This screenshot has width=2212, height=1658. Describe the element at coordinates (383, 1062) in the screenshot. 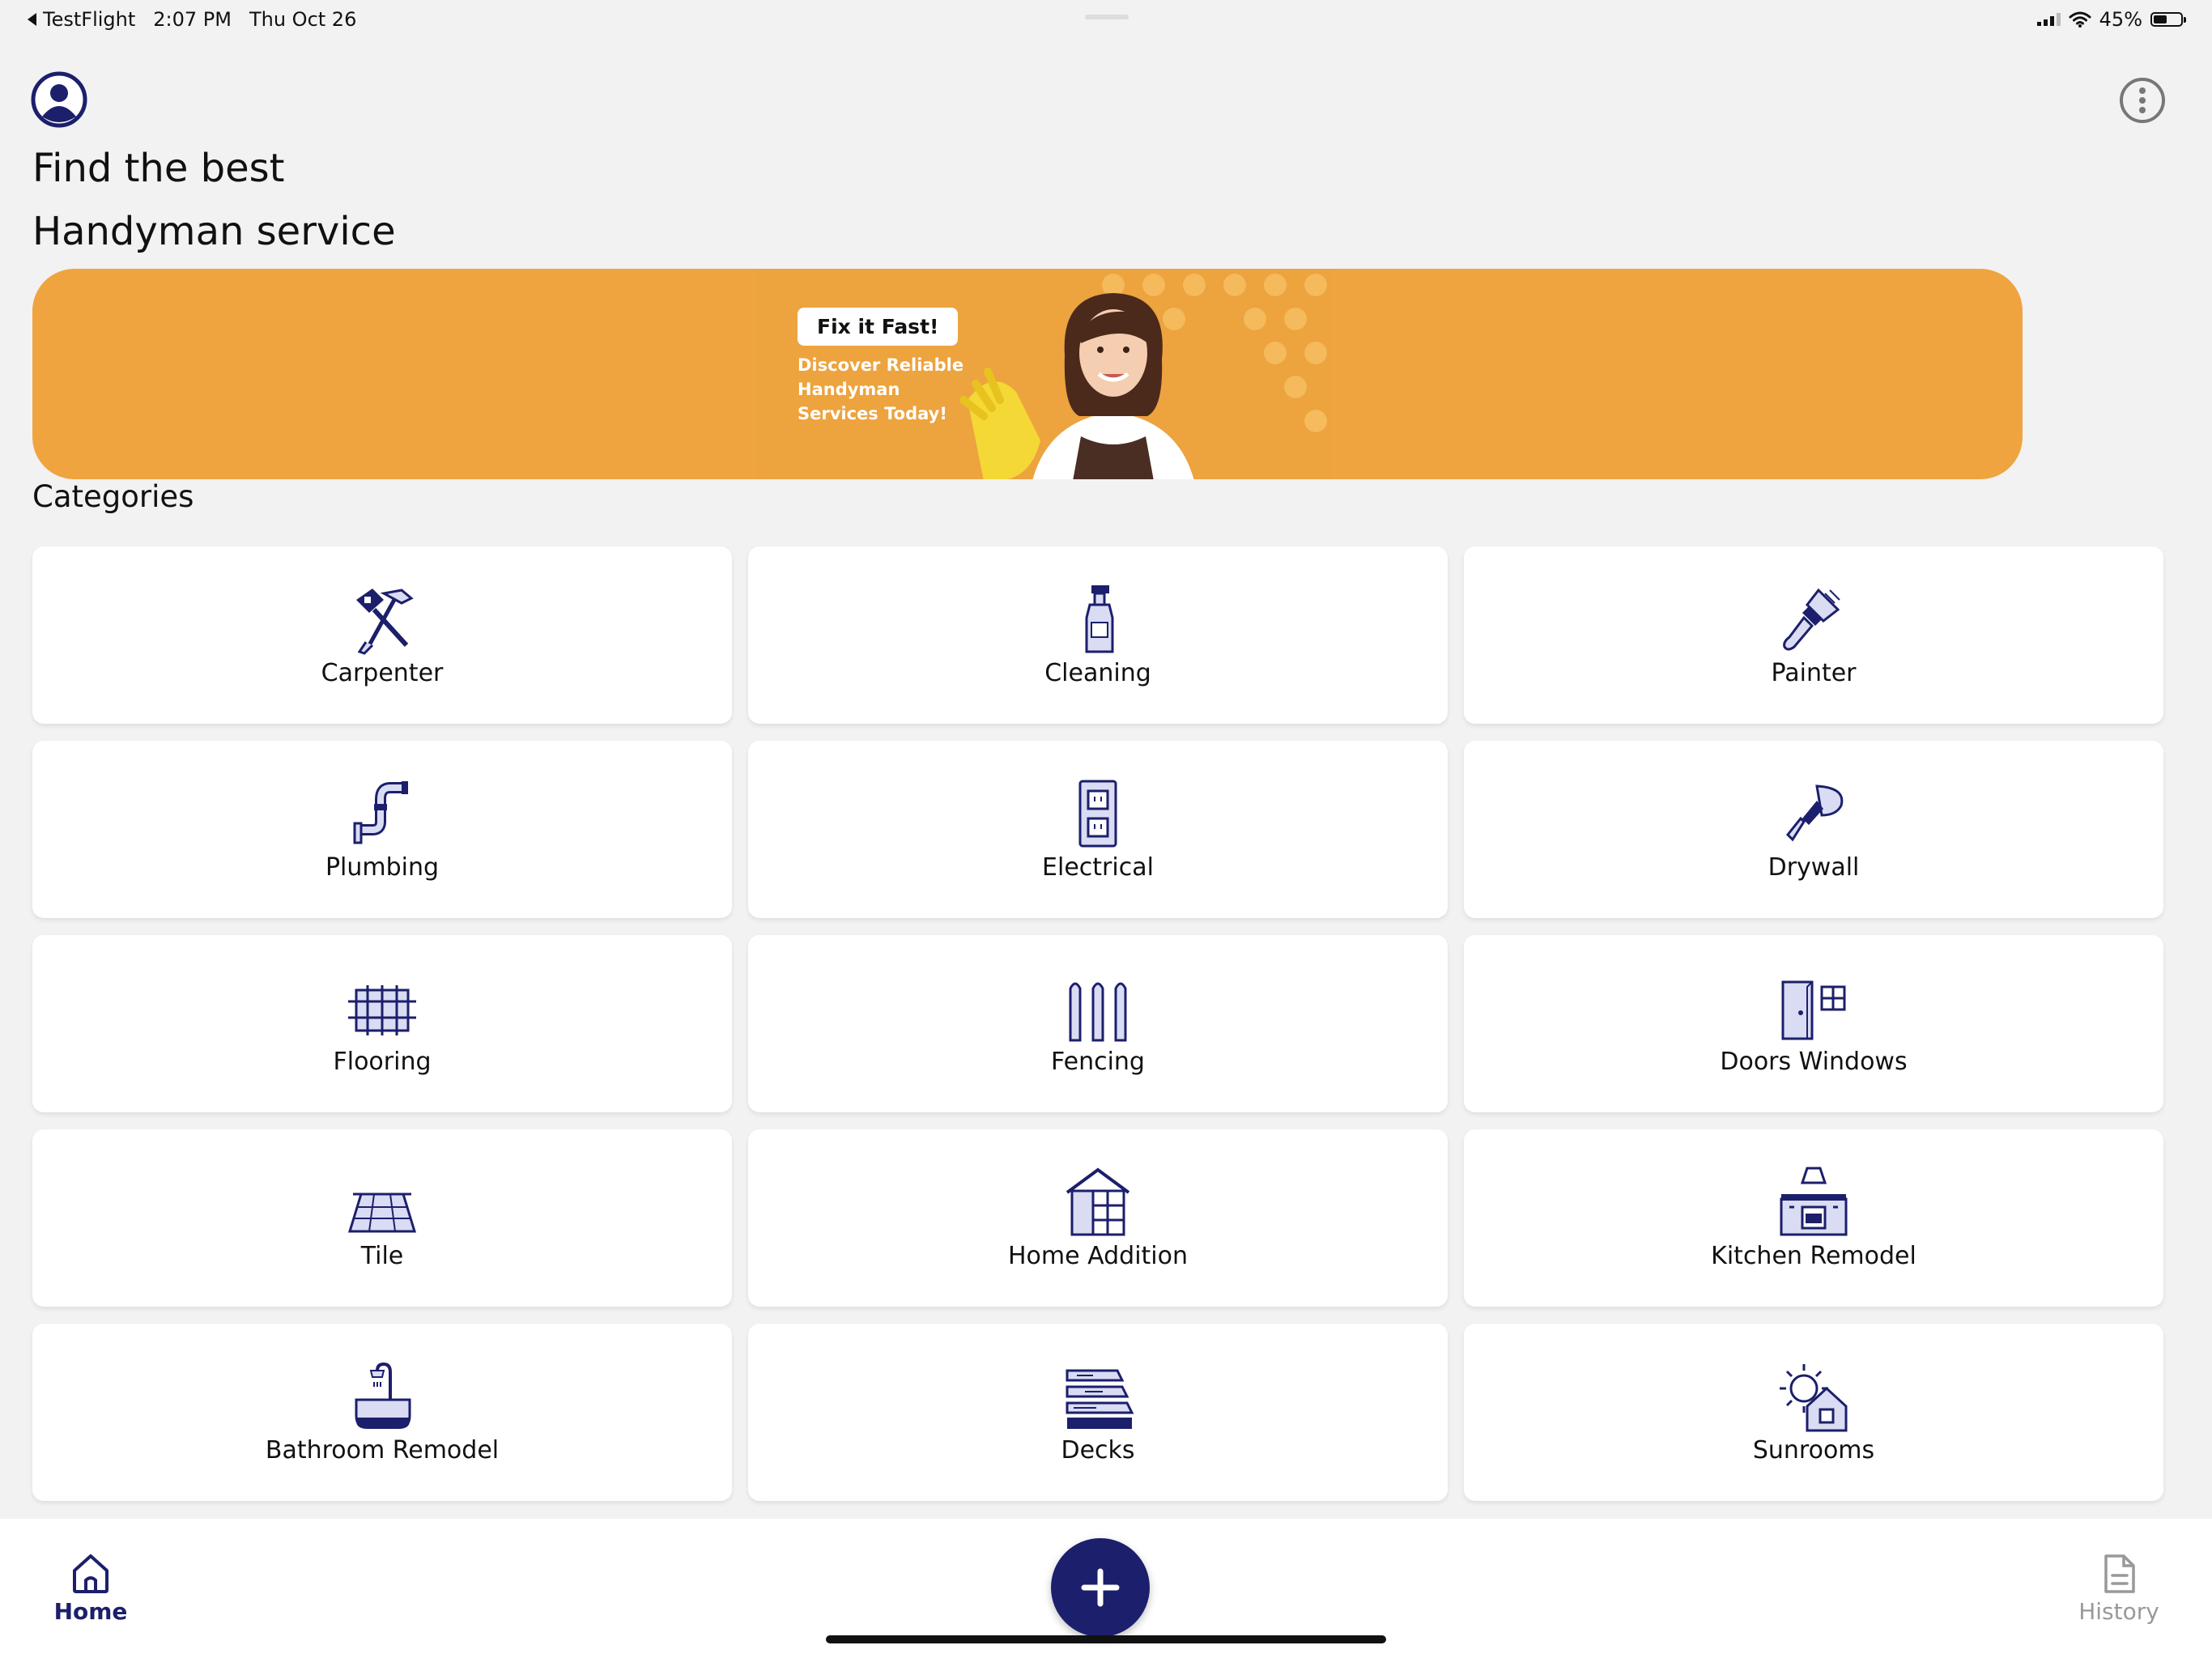

I see `category-label: Flooring` at that location.